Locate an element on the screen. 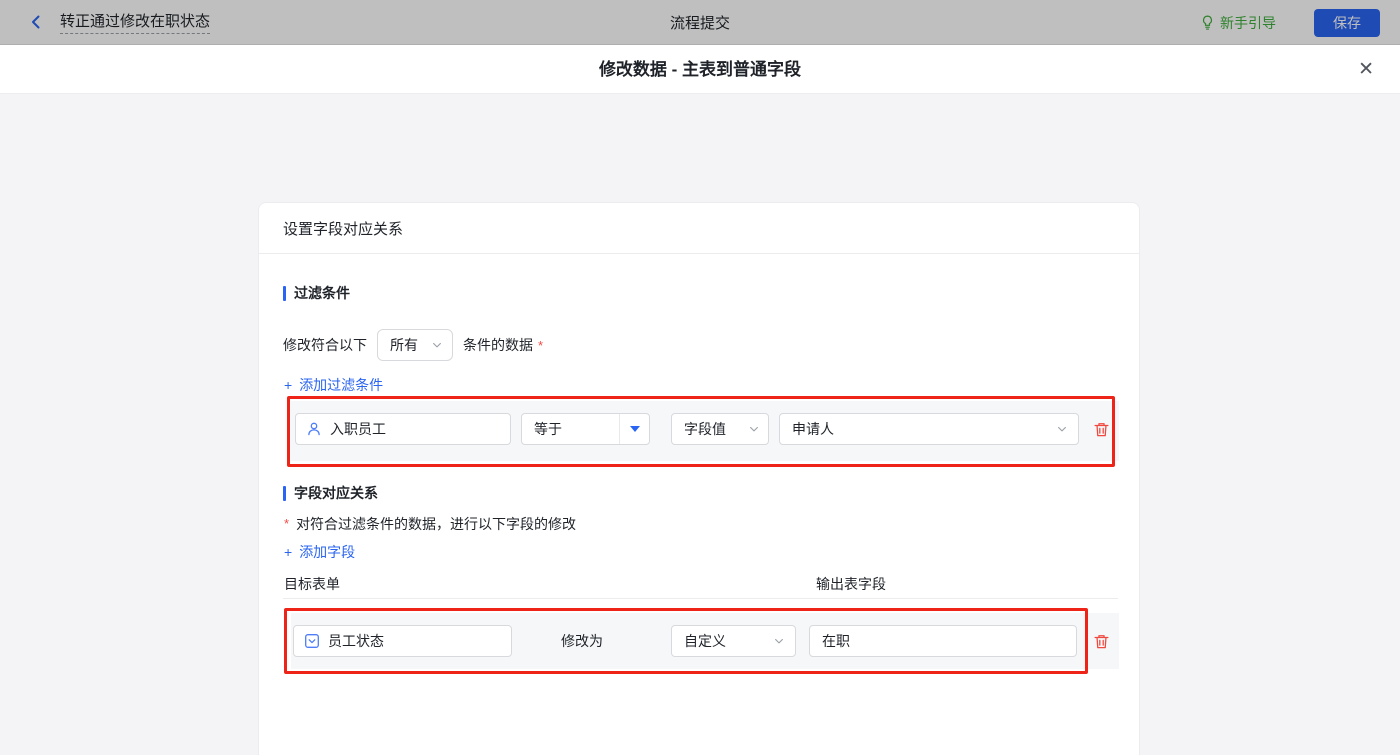 This screenshot has width=1400, height=755. add-field-link: + 添加字段 is located at coordinates (319, 552).